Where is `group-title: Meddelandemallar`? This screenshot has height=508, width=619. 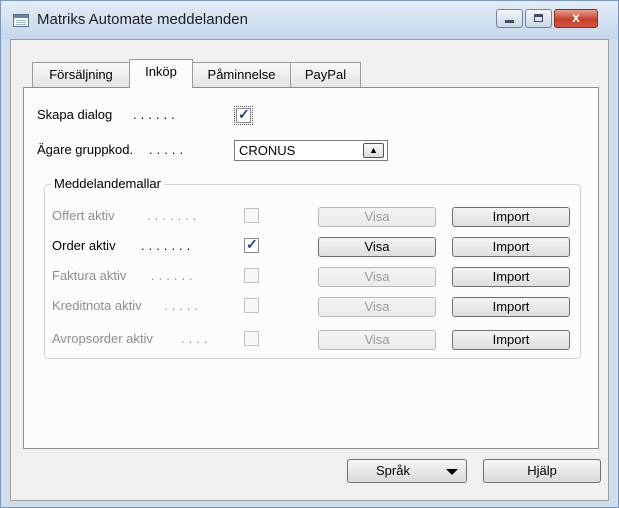
group-title: Meddelandemallar is located at coordinates (107, 183).